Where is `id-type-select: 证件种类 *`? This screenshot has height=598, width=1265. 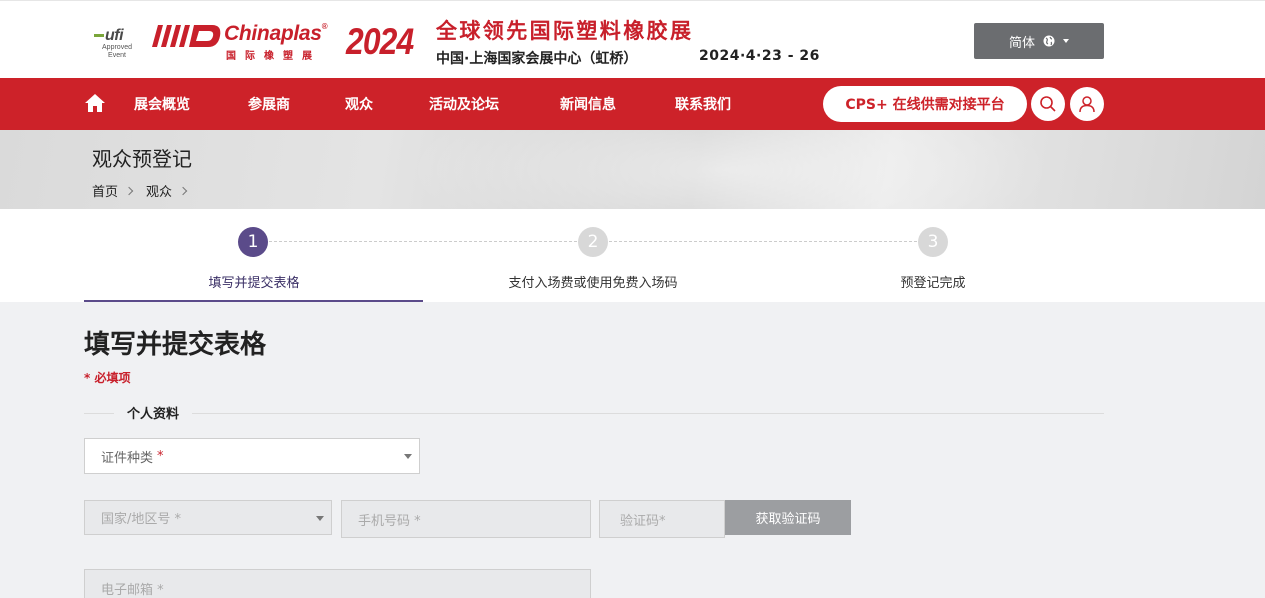 id-type-select: 证件种类 * is located at coordinates (252, 456).